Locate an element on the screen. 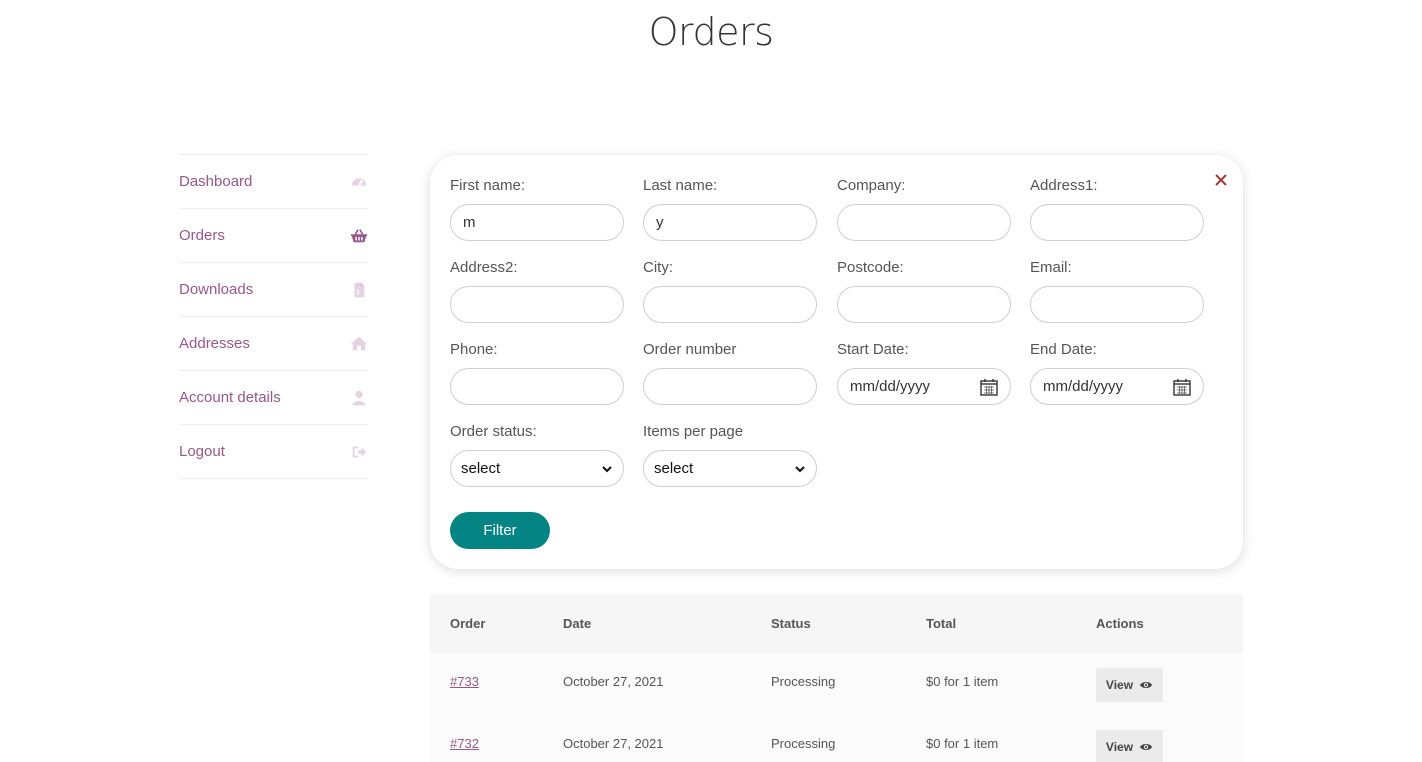  order-status-label: Order status: is located at coordinates (493, 431).